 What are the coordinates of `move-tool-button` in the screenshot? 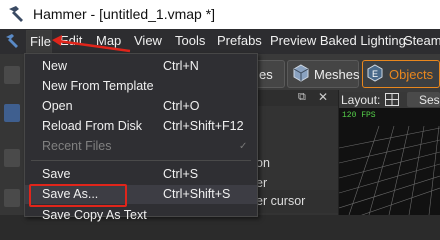 It's located at (12, 158).